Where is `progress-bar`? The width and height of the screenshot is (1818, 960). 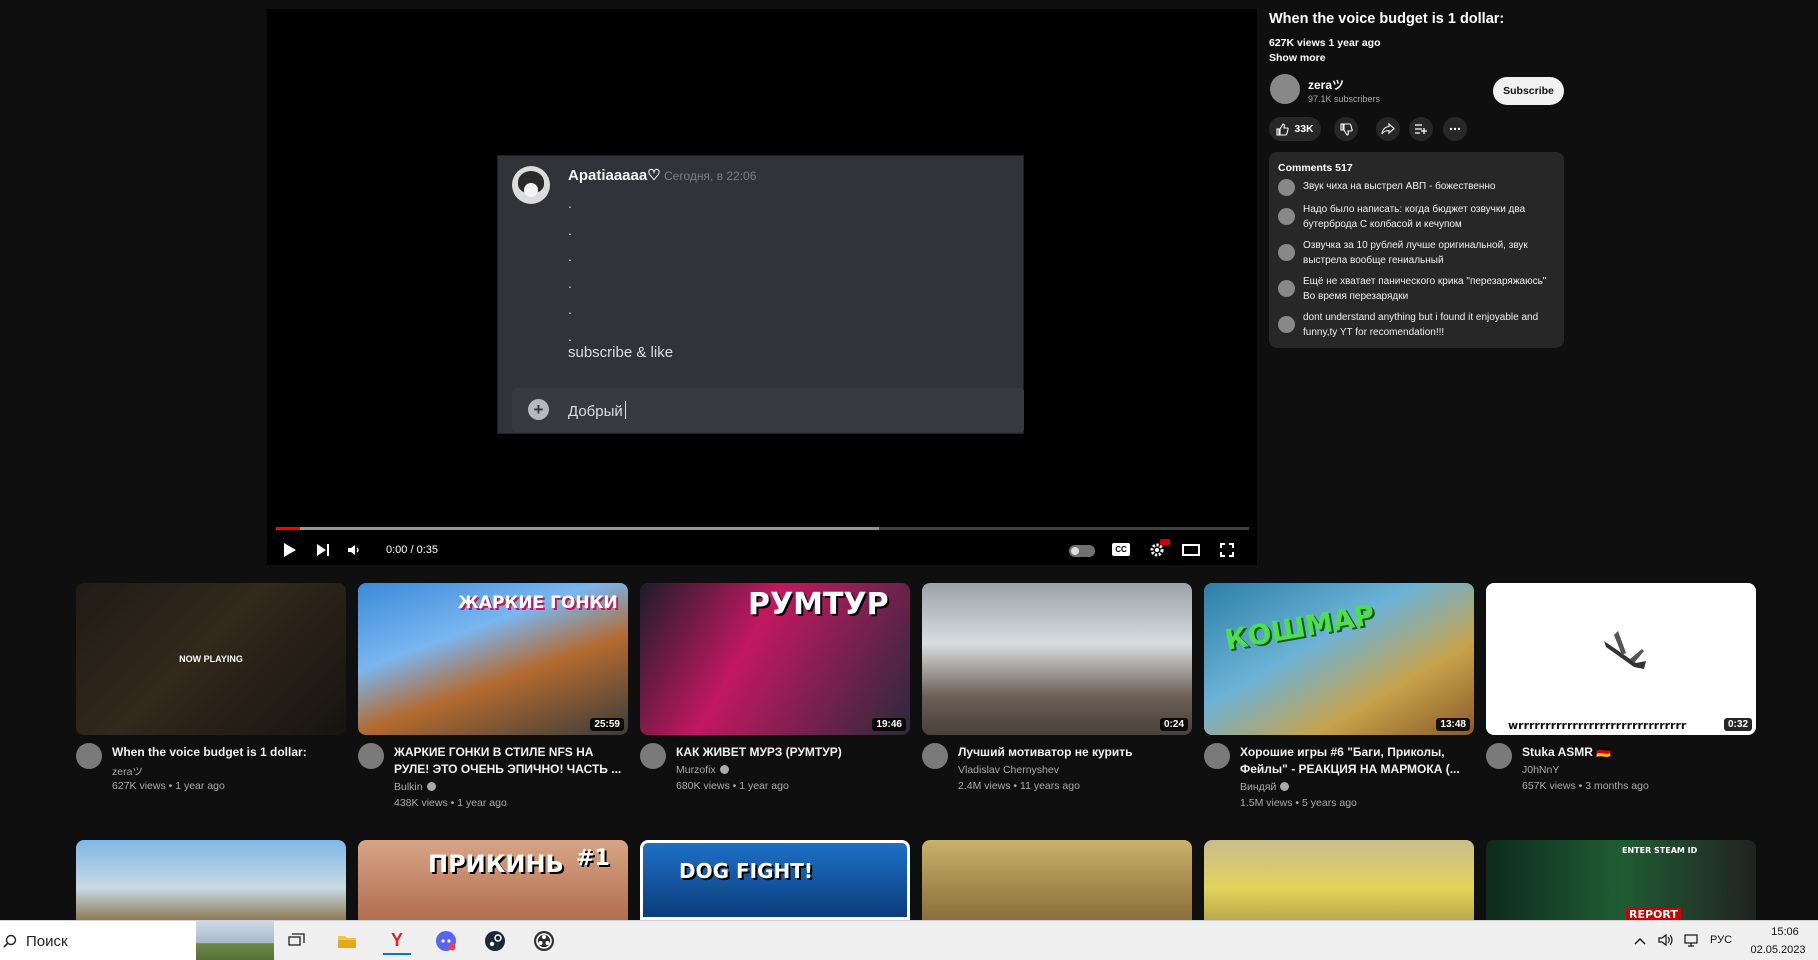
progress-bar is located at coordinates (762, 528).